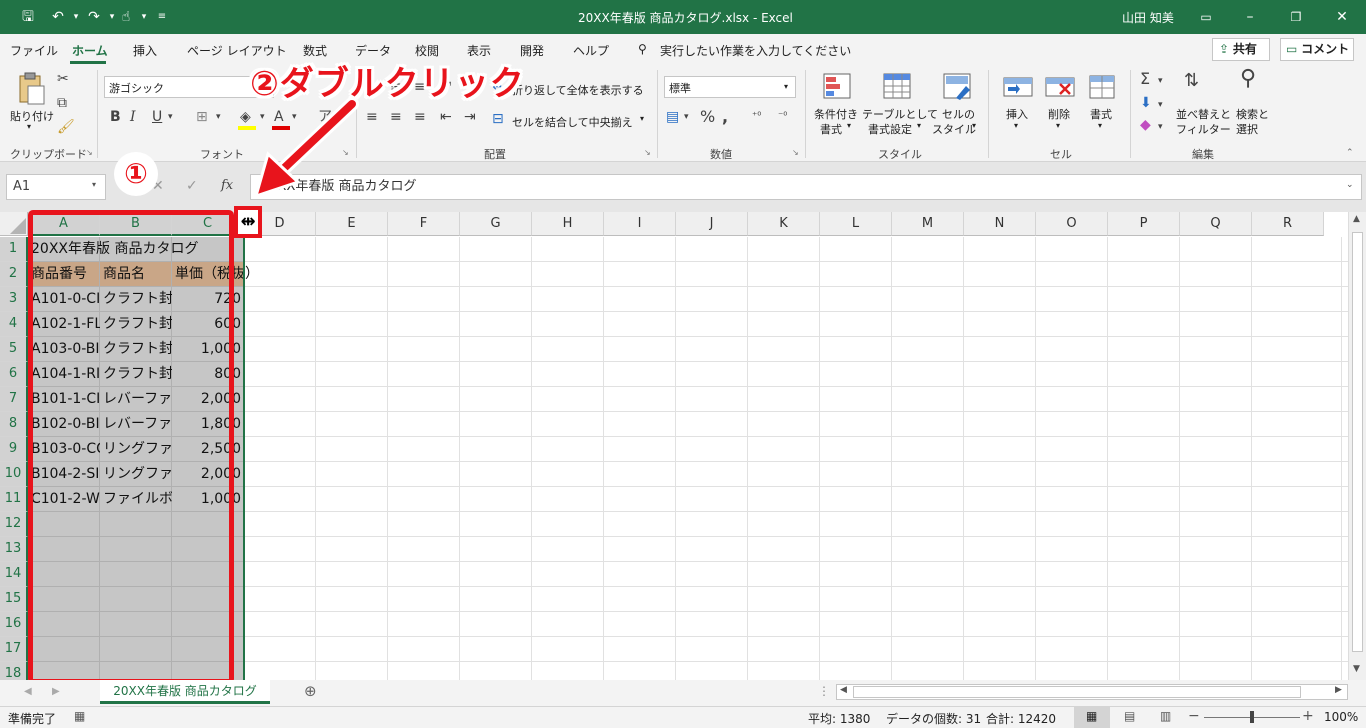  Describe the element at coordinates (1144, 224) in the screenshot. I see `column-header-p: P` at that location.